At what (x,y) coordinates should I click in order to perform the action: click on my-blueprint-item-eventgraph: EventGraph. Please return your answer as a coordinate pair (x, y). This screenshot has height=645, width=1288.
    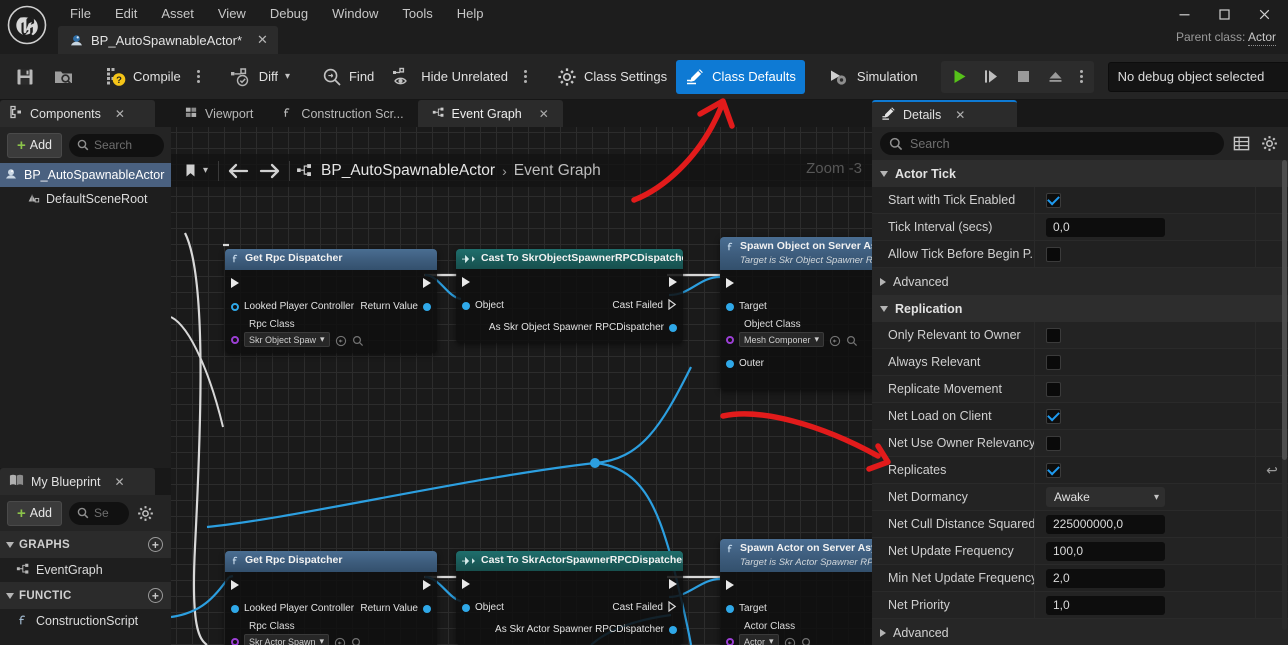
    Looking at the image, I should click on (85, 570).